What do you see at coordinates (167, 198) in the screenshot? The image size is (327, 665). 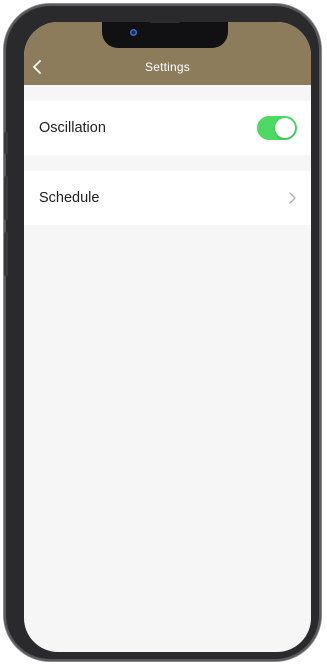 I see `schedule-row: Schedule` at bounding box center [167, 198].